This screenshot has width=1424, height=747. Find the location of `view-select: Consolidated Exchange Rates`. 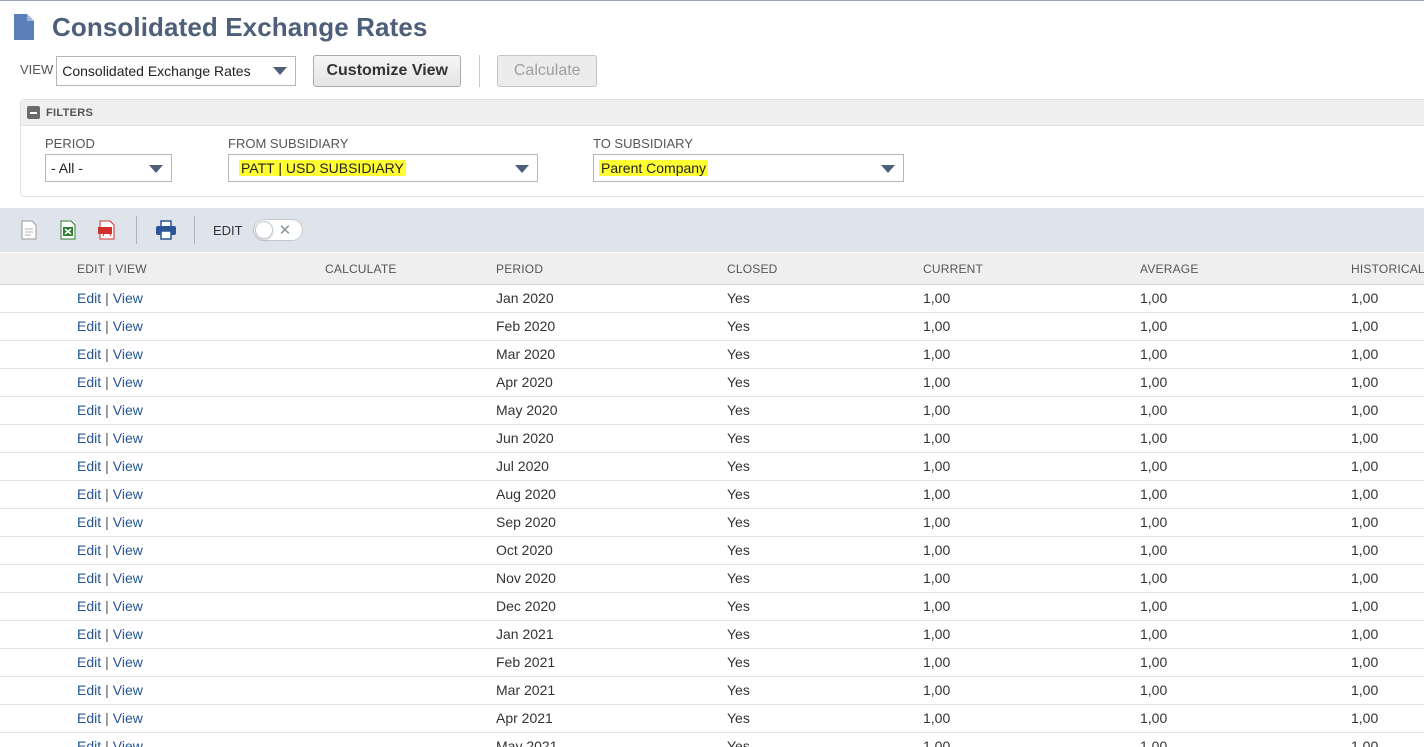

view-select: Consolidated Exchange Rates is located at coordinates (176, 71).